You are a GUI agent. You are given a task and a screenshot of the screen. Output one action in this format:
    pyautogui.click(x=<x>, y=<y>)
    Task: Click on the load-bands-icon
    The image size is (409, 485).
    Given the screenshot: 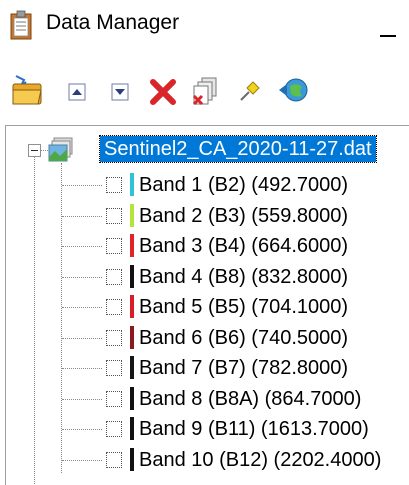 What is the action you would take?
    pyautogui.click(x=293, y=90)
    